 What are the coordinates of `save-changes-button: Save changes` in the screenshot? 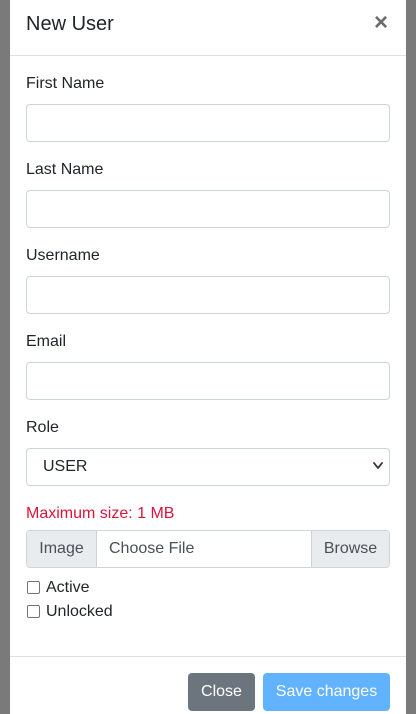 It's located at (326, 692).